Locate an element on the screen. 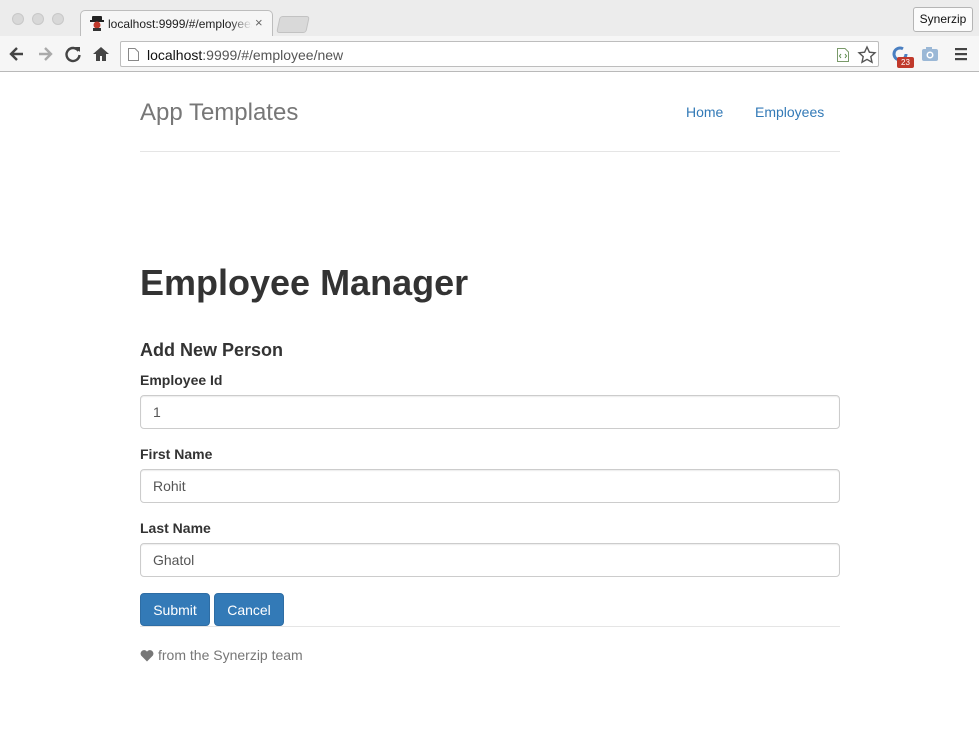 The image size is (979, 733). footer: from the Synerzip team is located at coordinates (221, 655).